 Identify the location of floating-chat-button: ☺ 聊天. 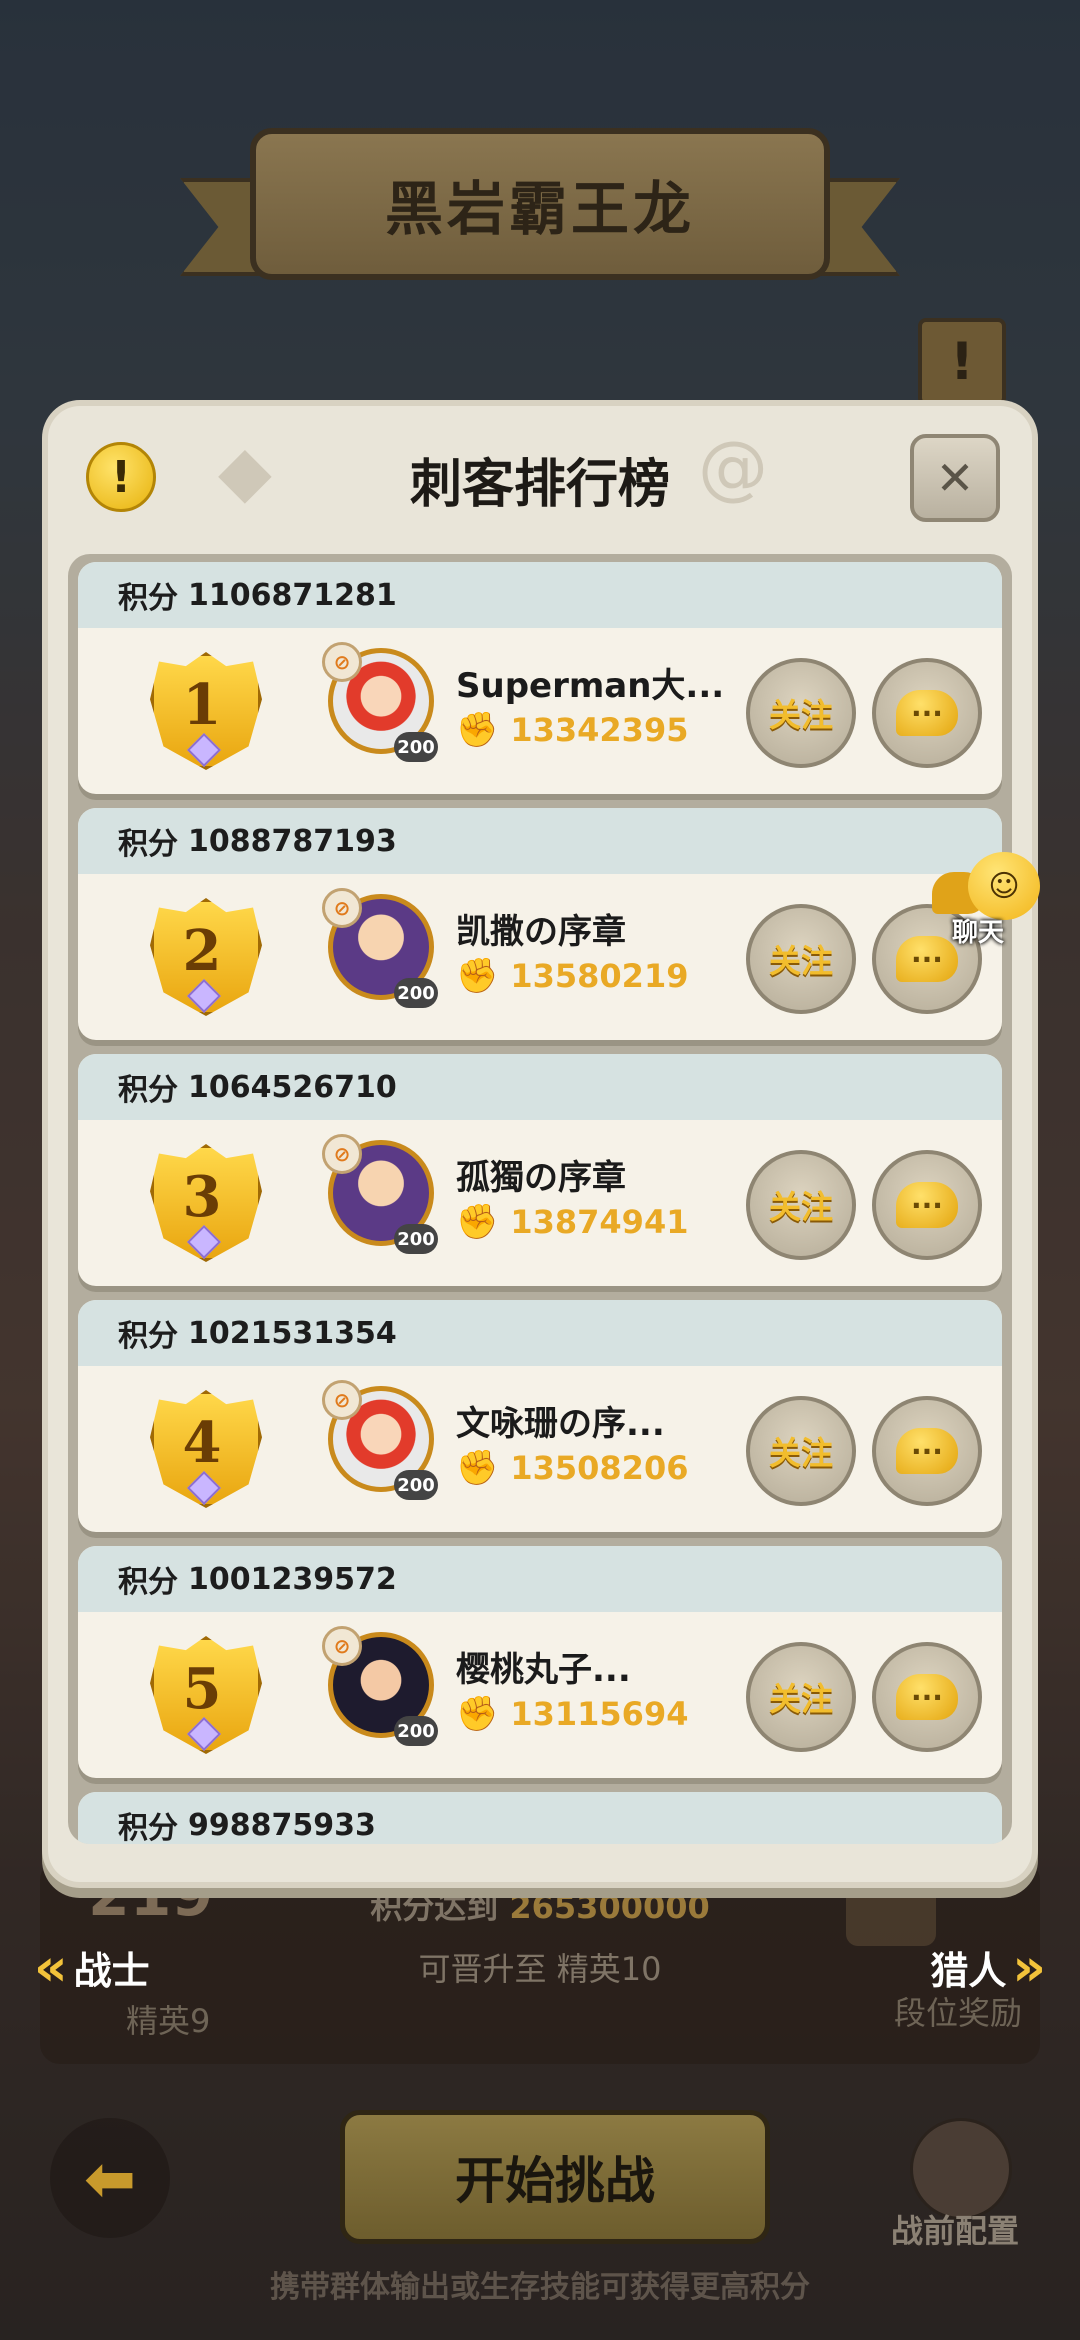
(992, 907).